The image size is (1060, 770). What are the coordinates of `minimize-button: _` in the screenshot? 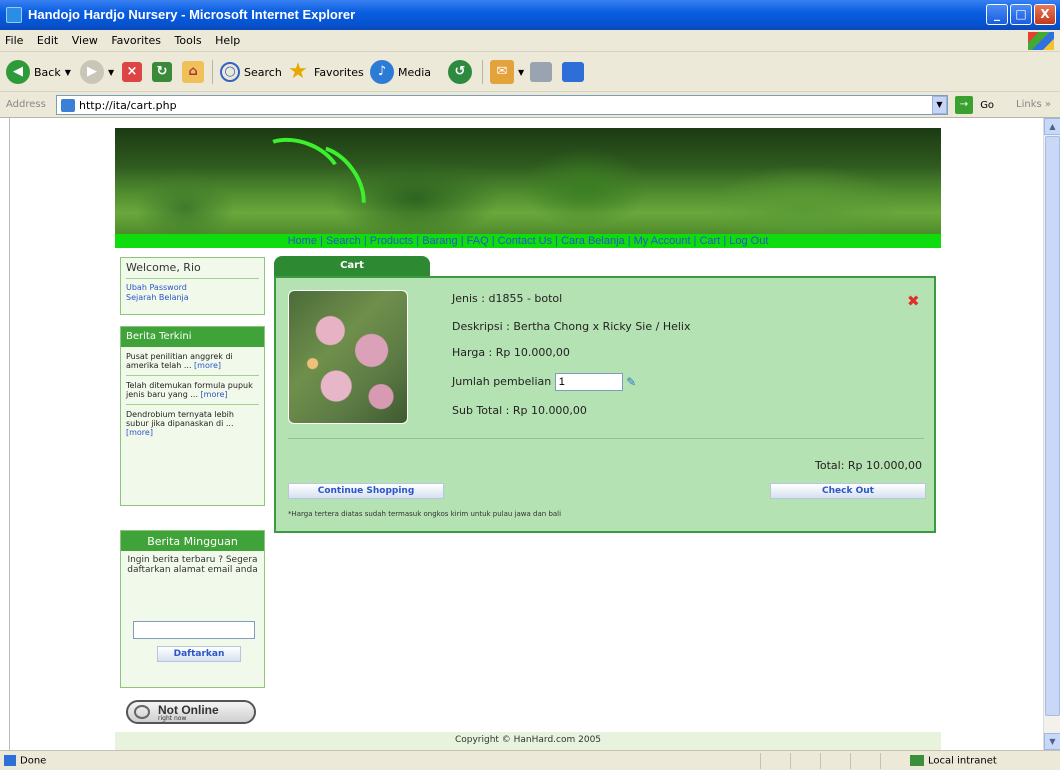 It's located at (997, 14).